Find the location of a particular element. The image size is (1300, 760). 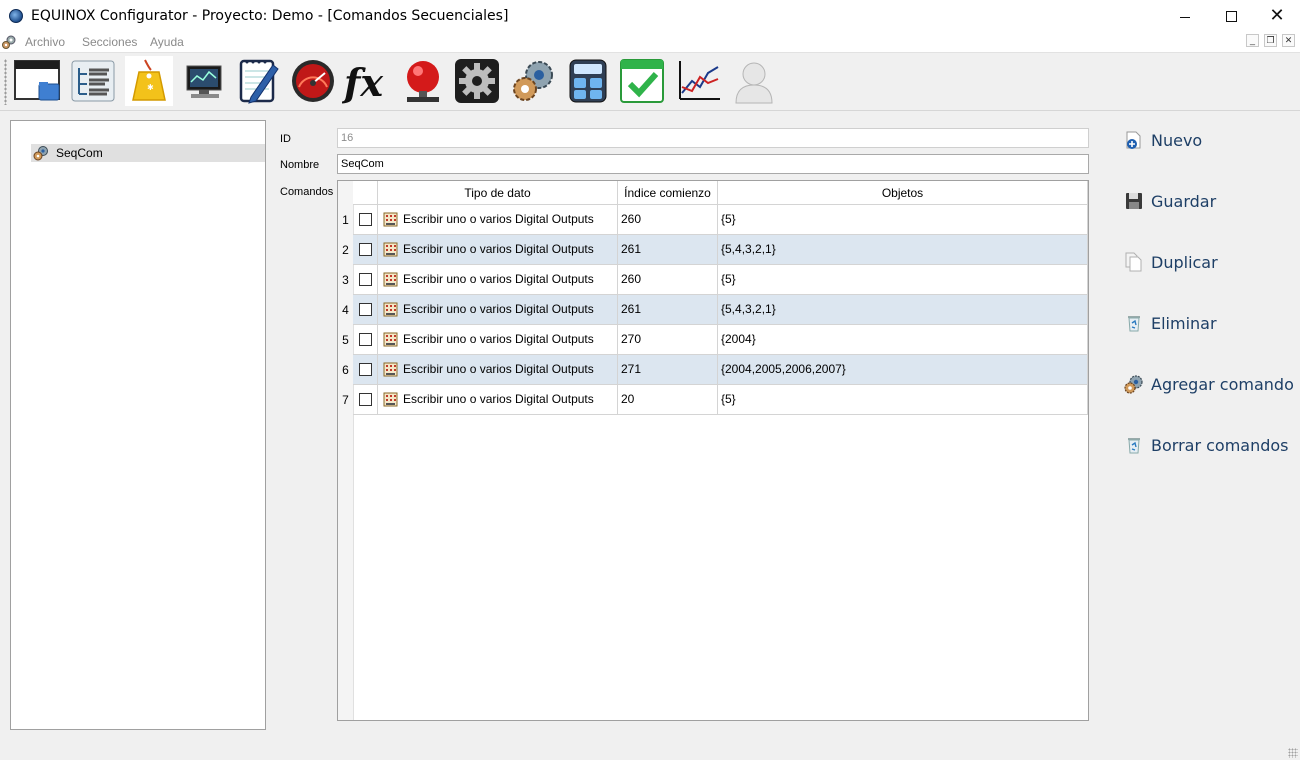

calculator-icon is located at coordinates (588, 81).